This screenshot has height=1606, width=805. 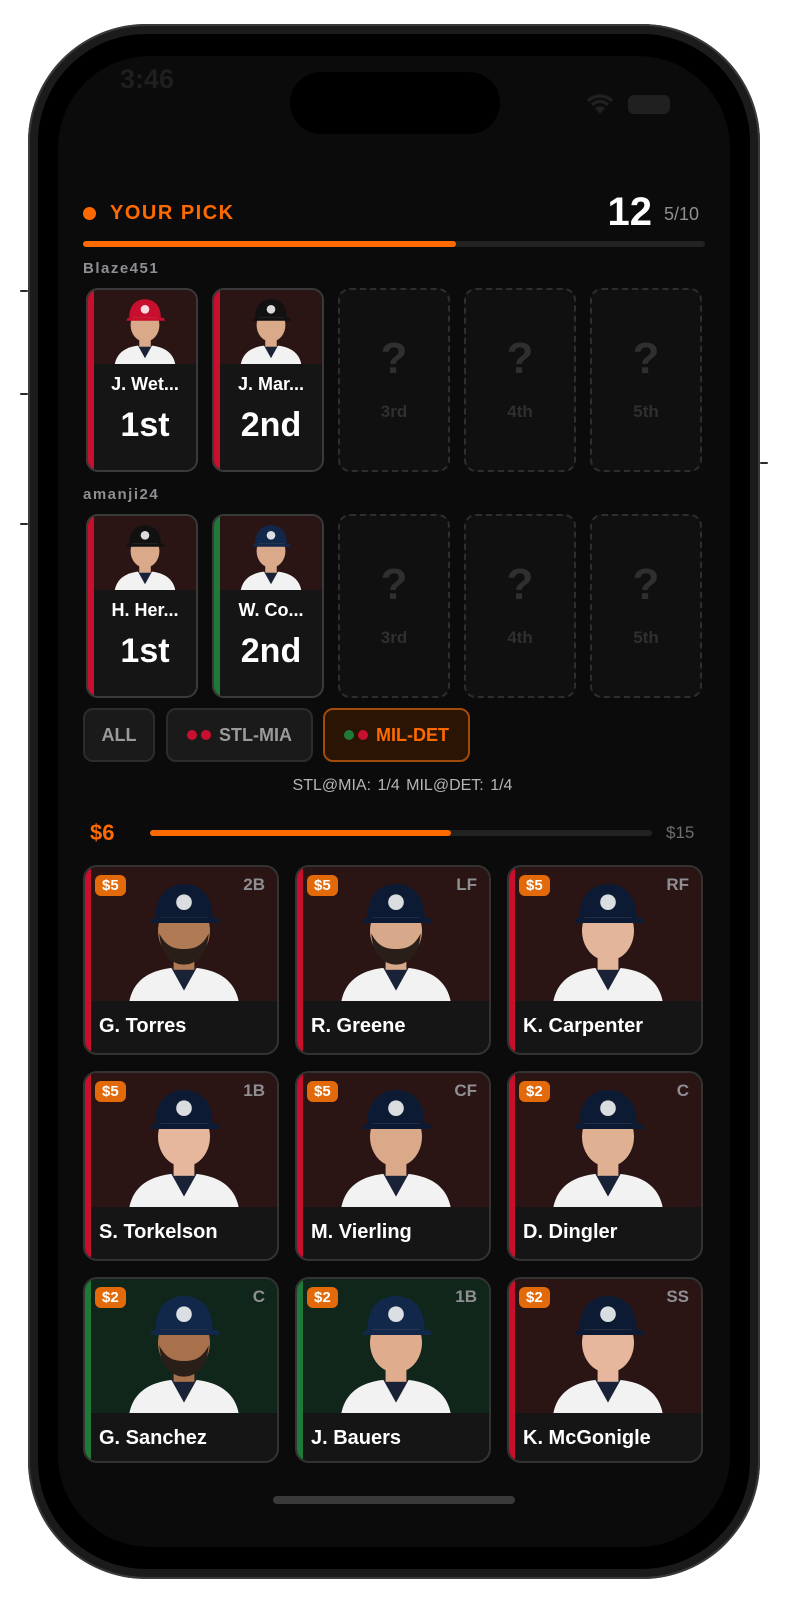 I want to click on filter-chip-stl-mia: STL-MIA, so click(x=239, y=735).